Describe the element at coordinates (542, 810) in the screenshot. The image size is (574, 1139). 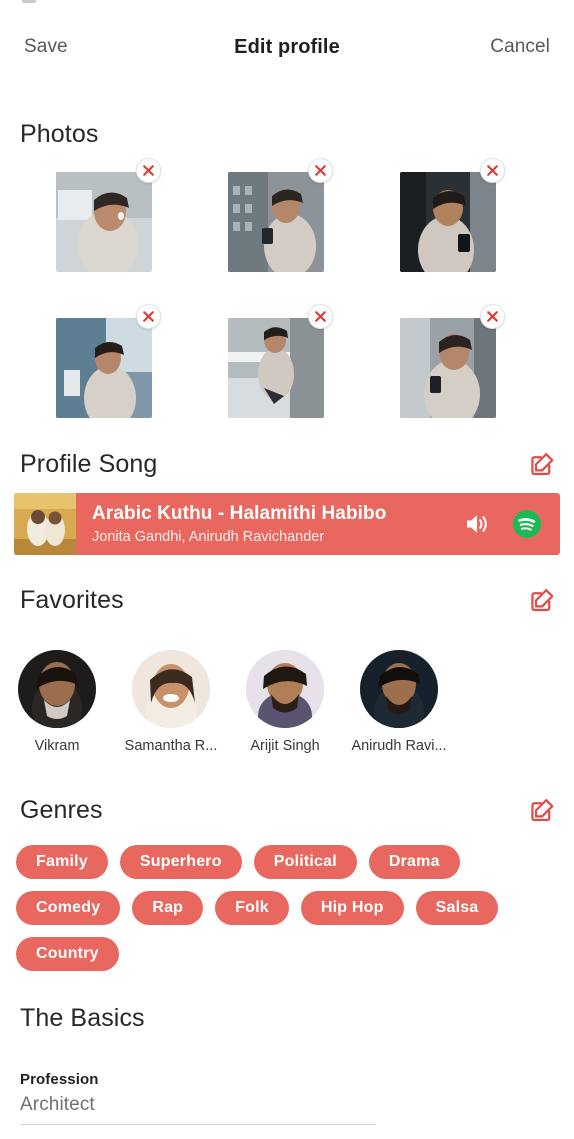
I see `edit-genres-button` at that location.